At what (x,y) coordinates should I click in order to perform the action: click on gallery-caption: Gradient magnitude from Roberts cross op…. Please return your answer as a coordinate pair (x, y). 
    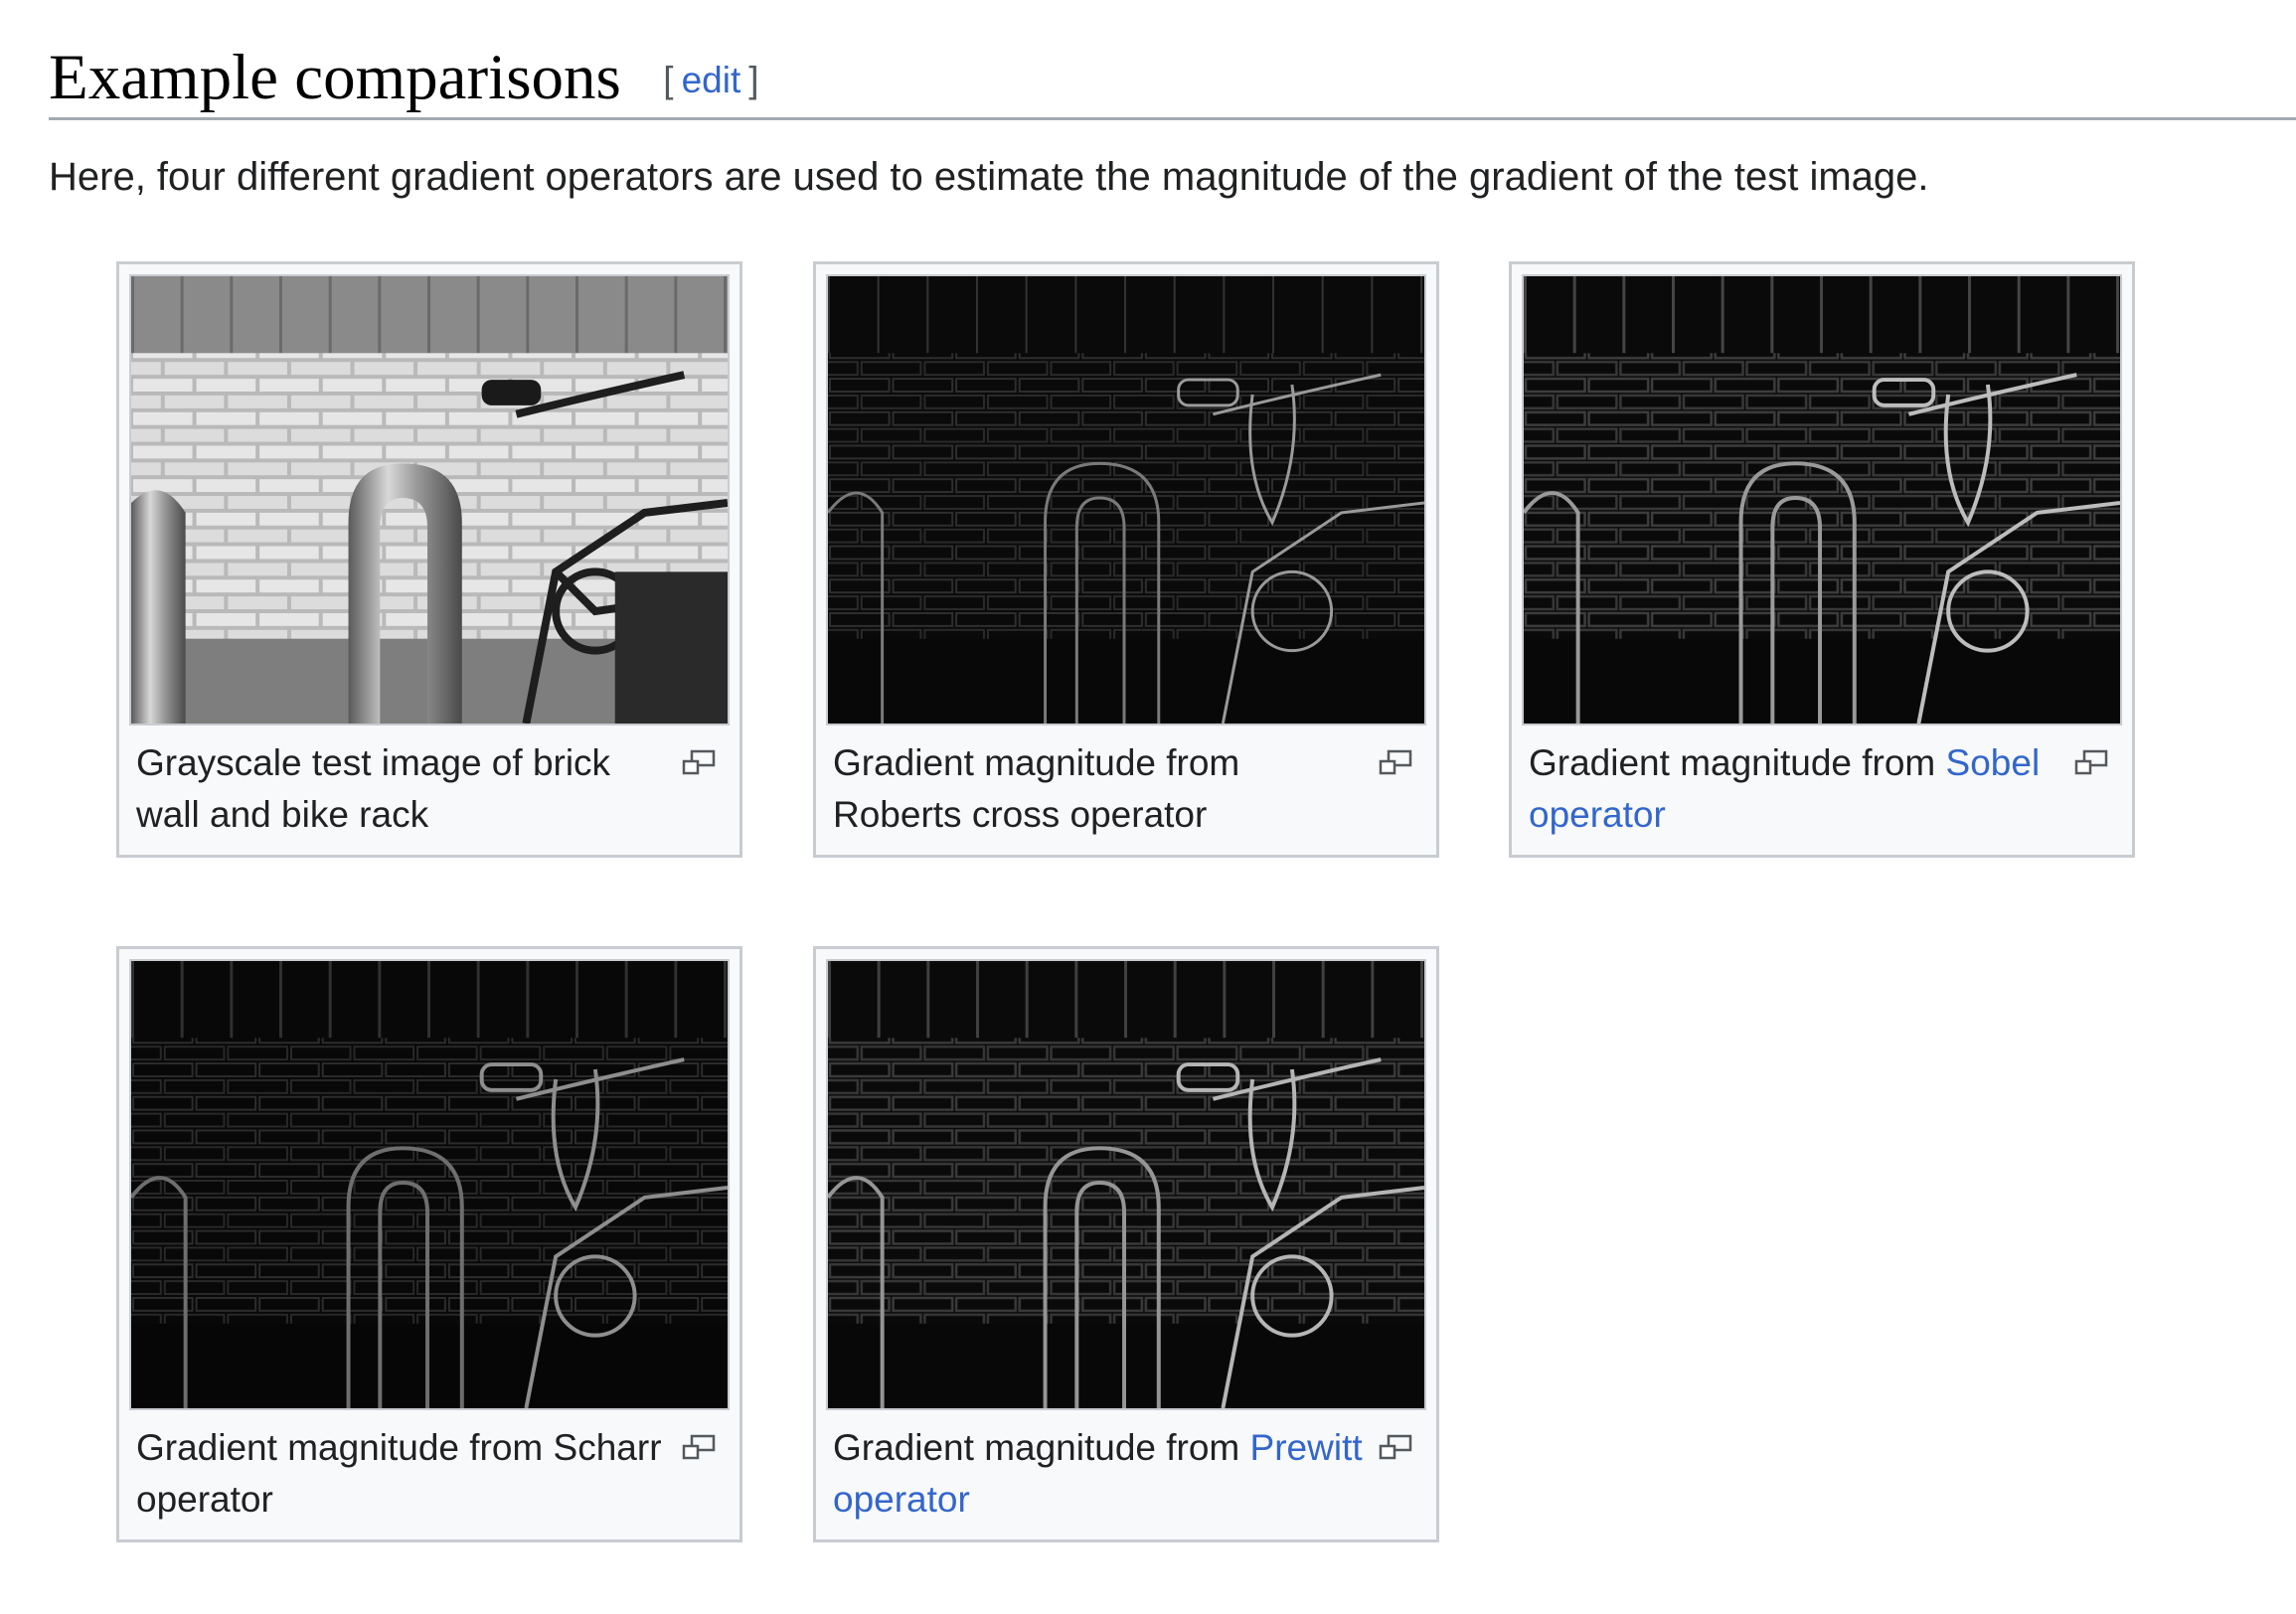
    Looking at the image, I should click on (1036, 788).